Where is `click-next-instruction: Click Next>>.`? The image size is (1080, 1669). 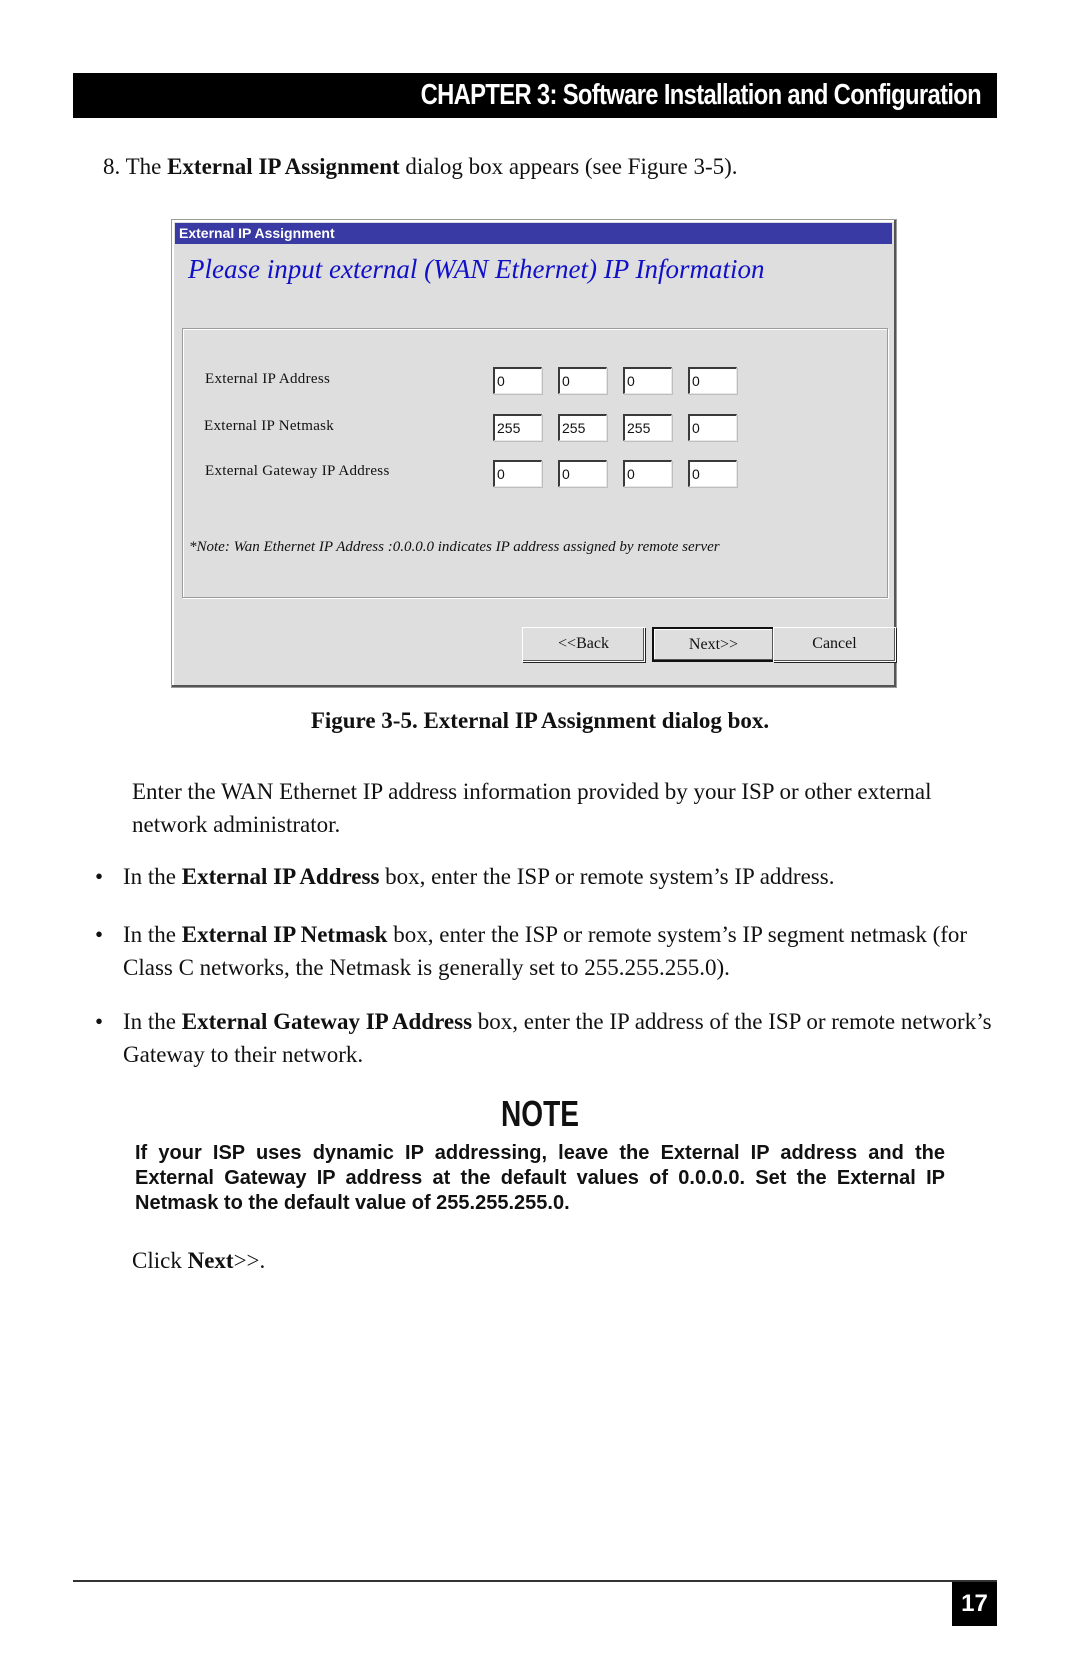
click-next-instruction: Click Next>>. is located at coordinates (198, 1261).